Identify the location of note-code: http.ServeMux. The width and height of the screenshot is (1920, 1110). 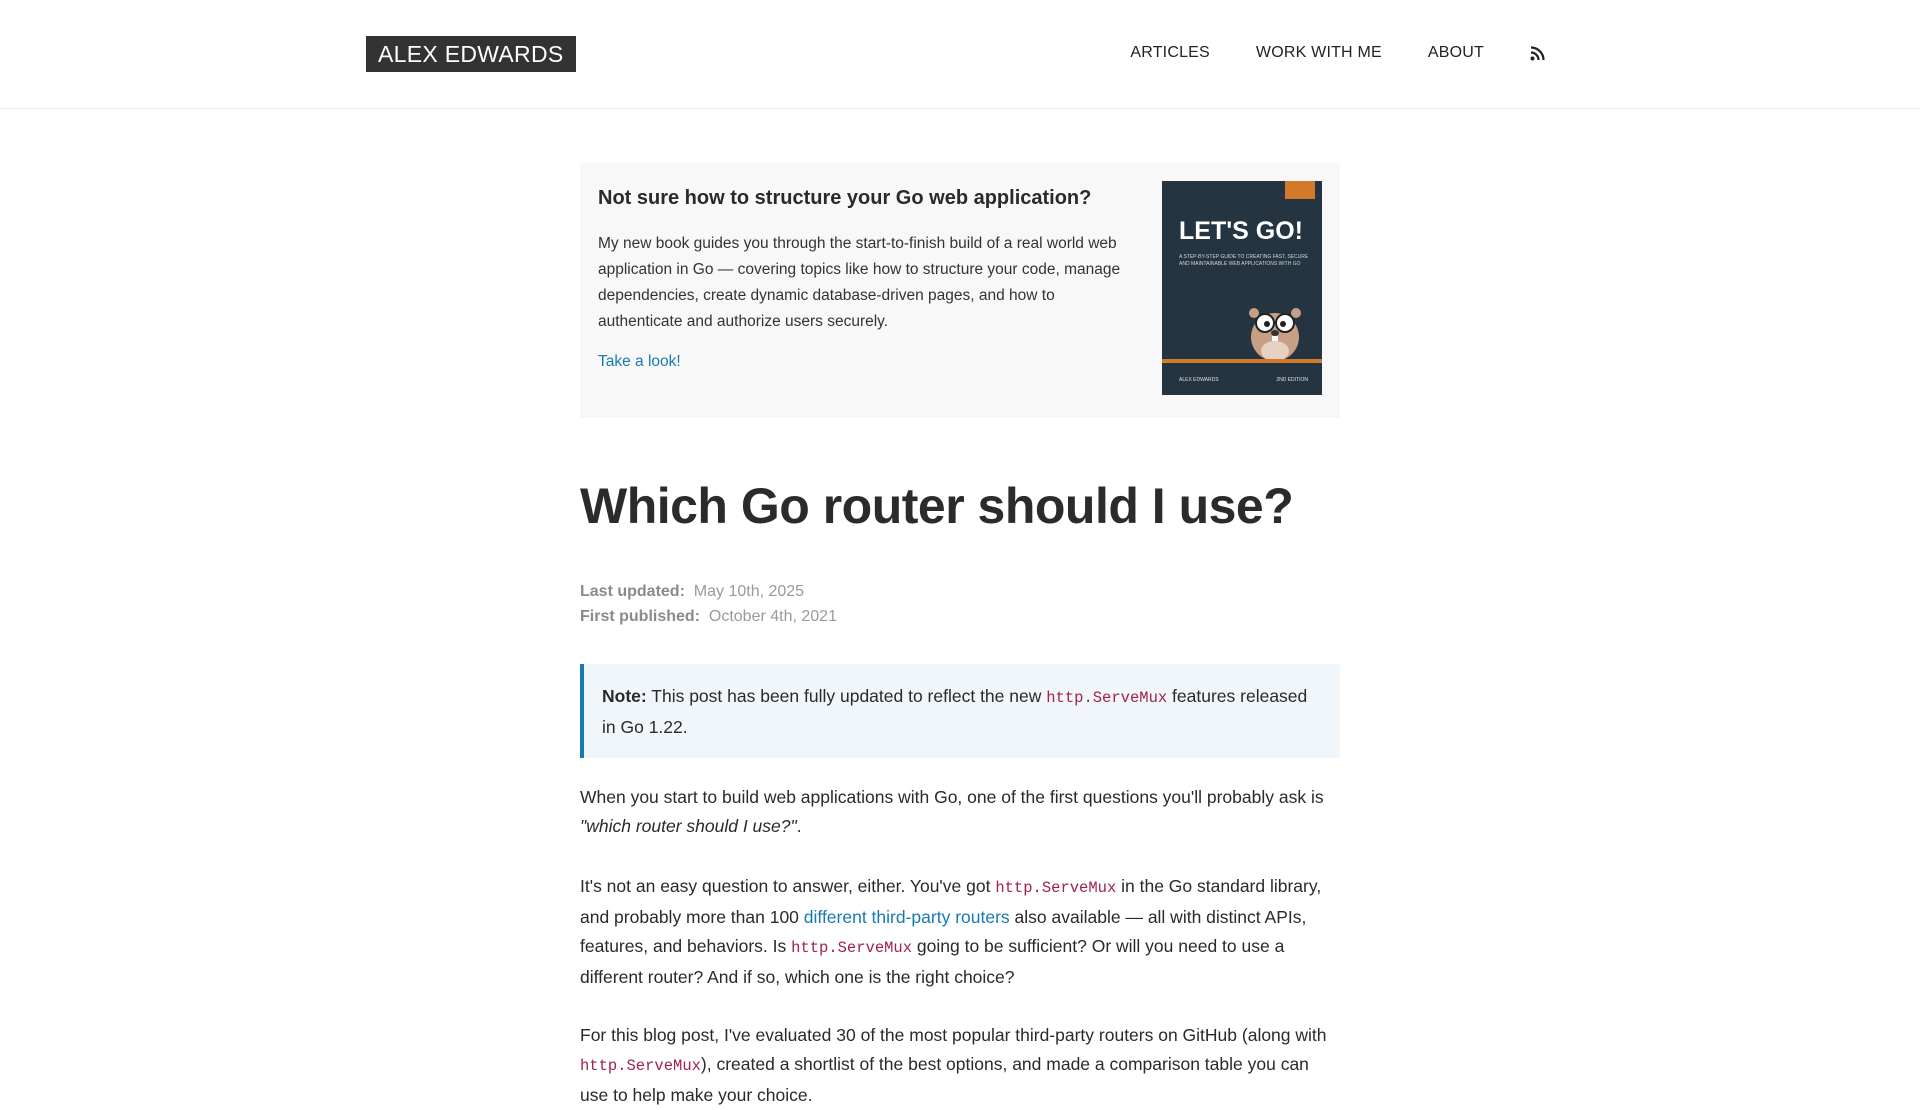
(1107, 698).